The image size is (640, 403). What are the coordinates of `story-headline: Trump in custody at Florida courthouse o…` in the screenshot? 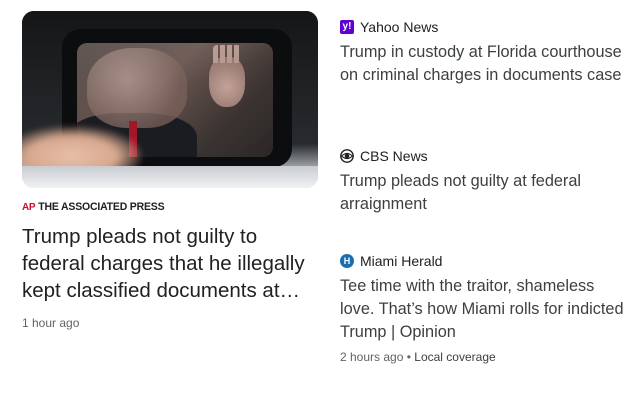 It's located at (485, 64).